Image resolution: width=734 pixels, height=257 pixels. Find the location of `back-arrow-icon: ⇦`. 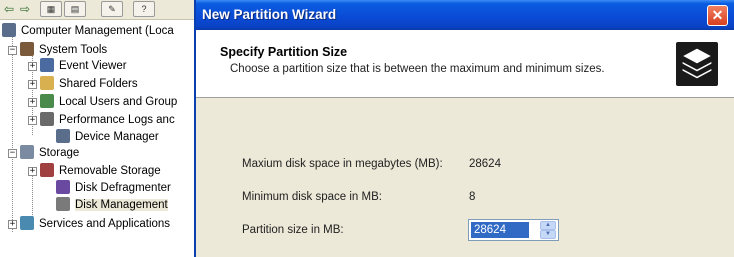

back-arrow-icon: ⇦ is located at coordinates (9, 9).